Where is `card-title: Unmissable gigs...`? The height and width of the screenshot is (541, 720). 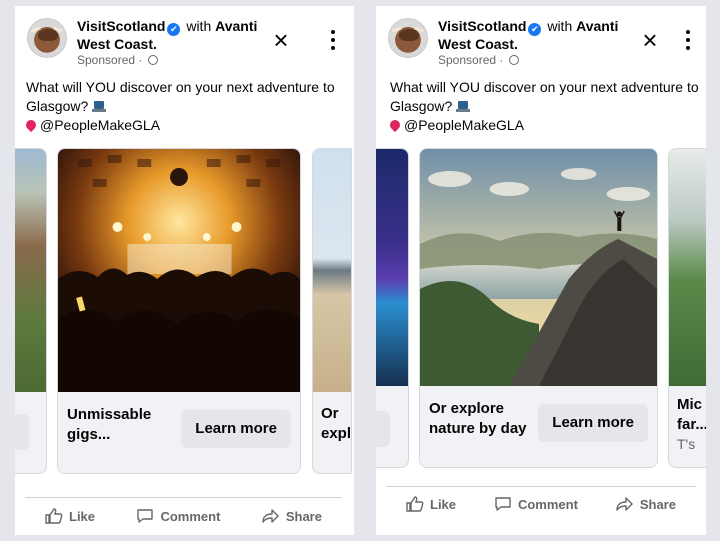 card-title: Unmissable gigs... is located at coordinates (109, 424).